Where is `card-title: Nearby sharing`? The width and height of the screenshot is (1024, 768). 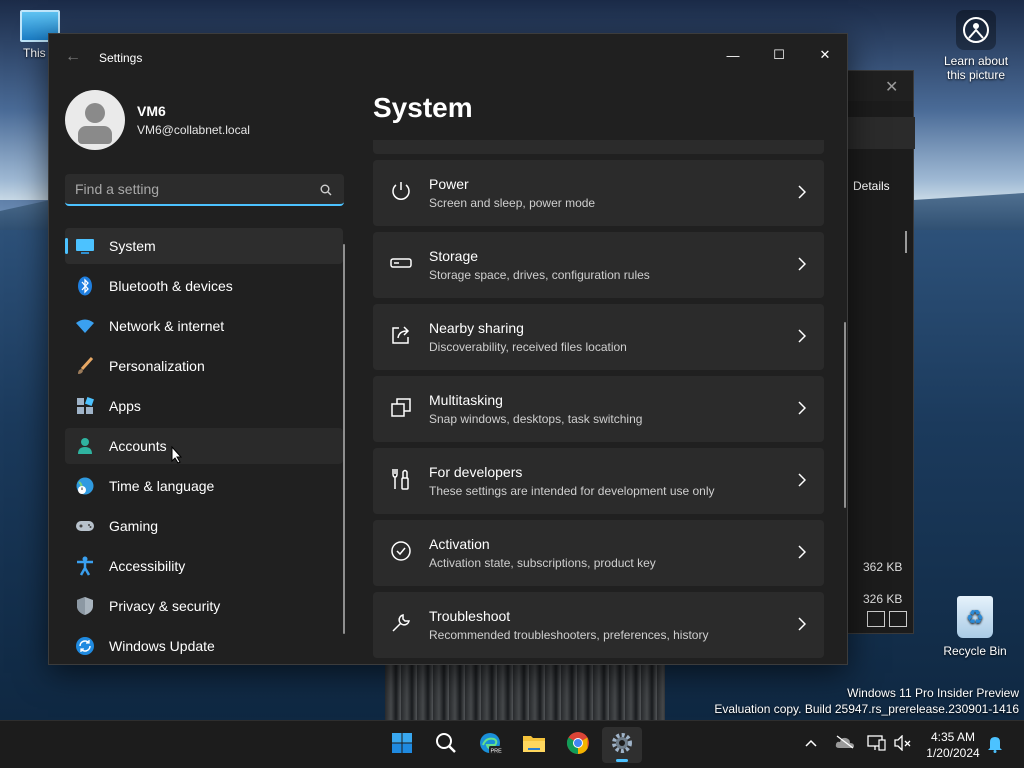 card-title: Nearby sharing is located at coordinates (476, 328).